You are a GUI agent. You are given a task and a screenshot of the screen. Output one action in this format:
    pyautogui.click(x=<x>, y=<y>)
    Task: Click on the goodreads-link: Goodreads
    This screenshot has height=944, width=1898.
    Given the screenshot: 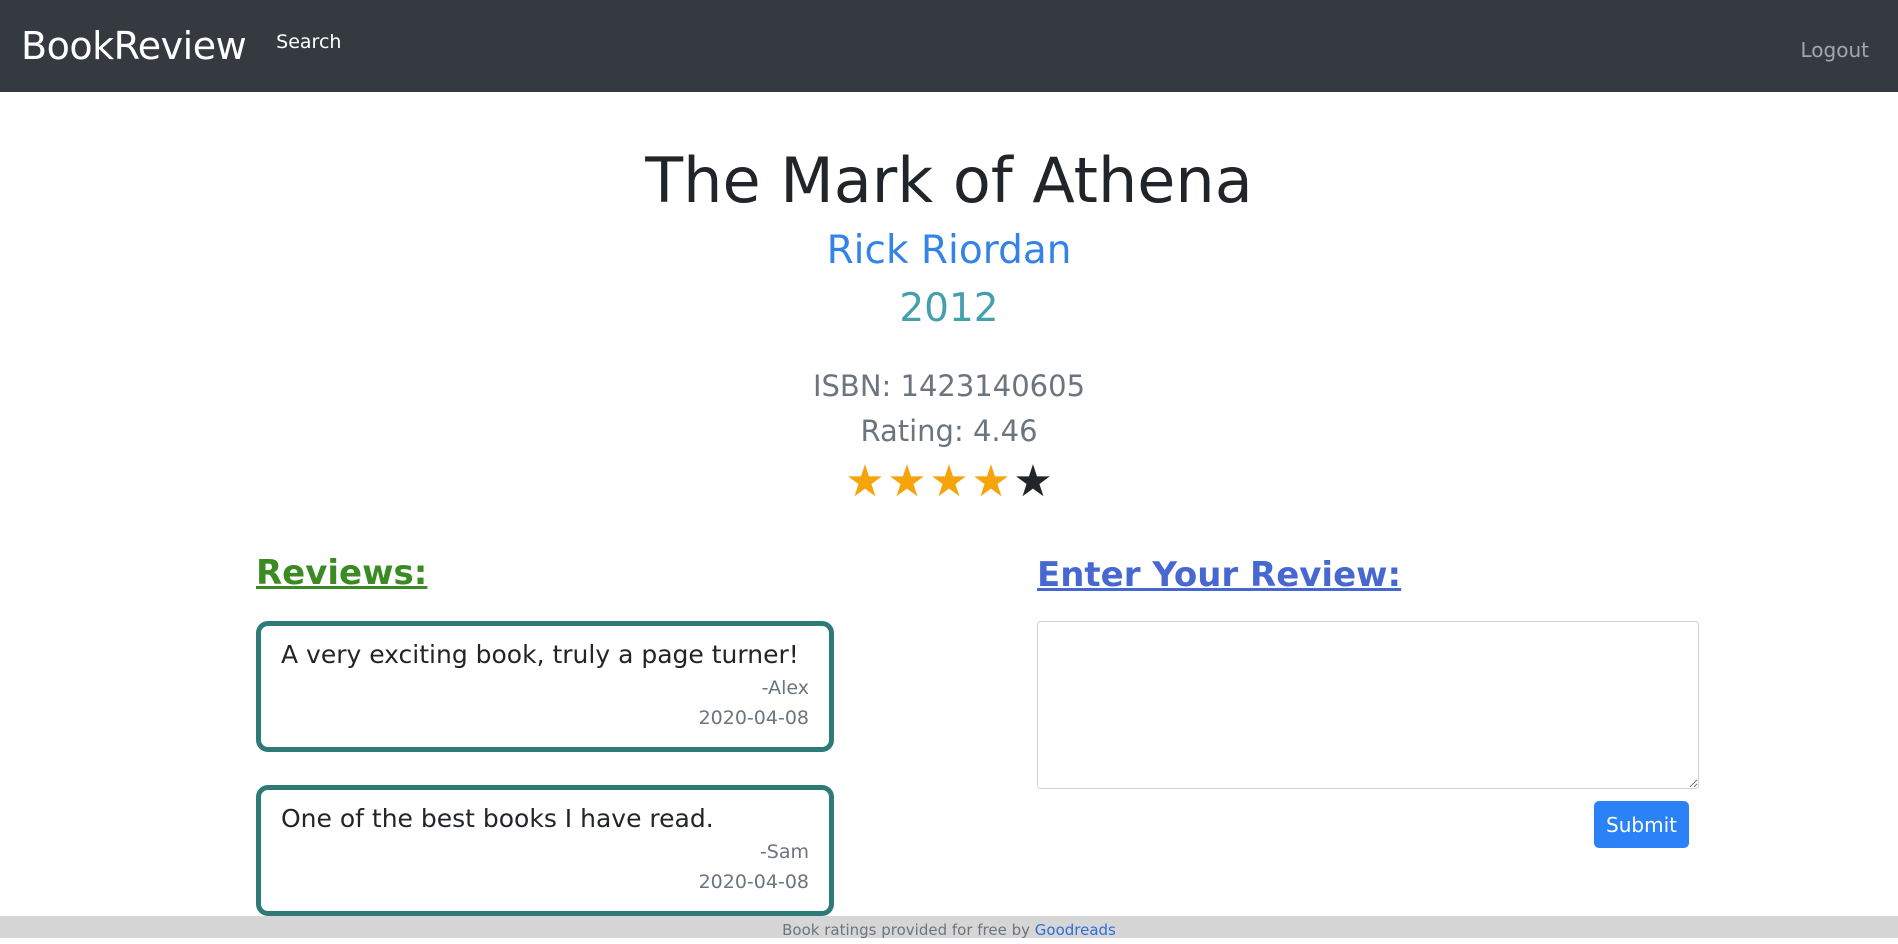 What is the action you would take?
    pyautogui.click(x=1075, y=930)
    